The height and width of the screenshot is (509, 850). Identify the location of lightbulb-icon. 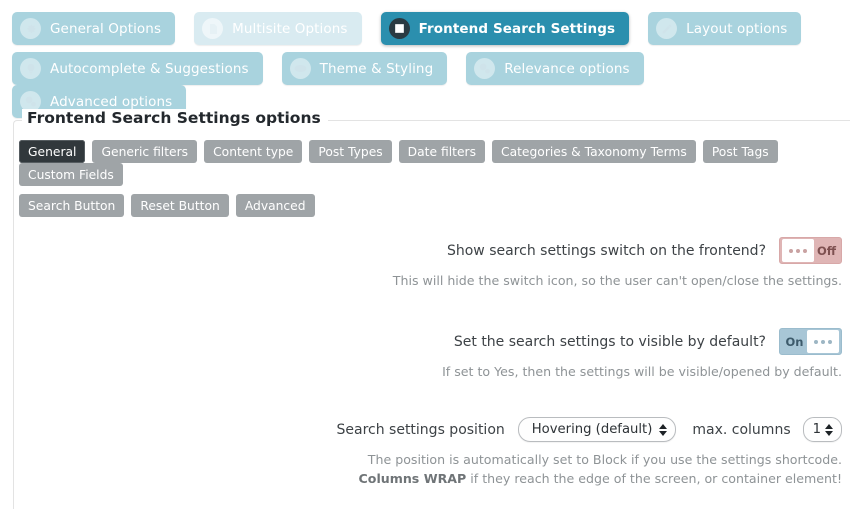
(30, 68).